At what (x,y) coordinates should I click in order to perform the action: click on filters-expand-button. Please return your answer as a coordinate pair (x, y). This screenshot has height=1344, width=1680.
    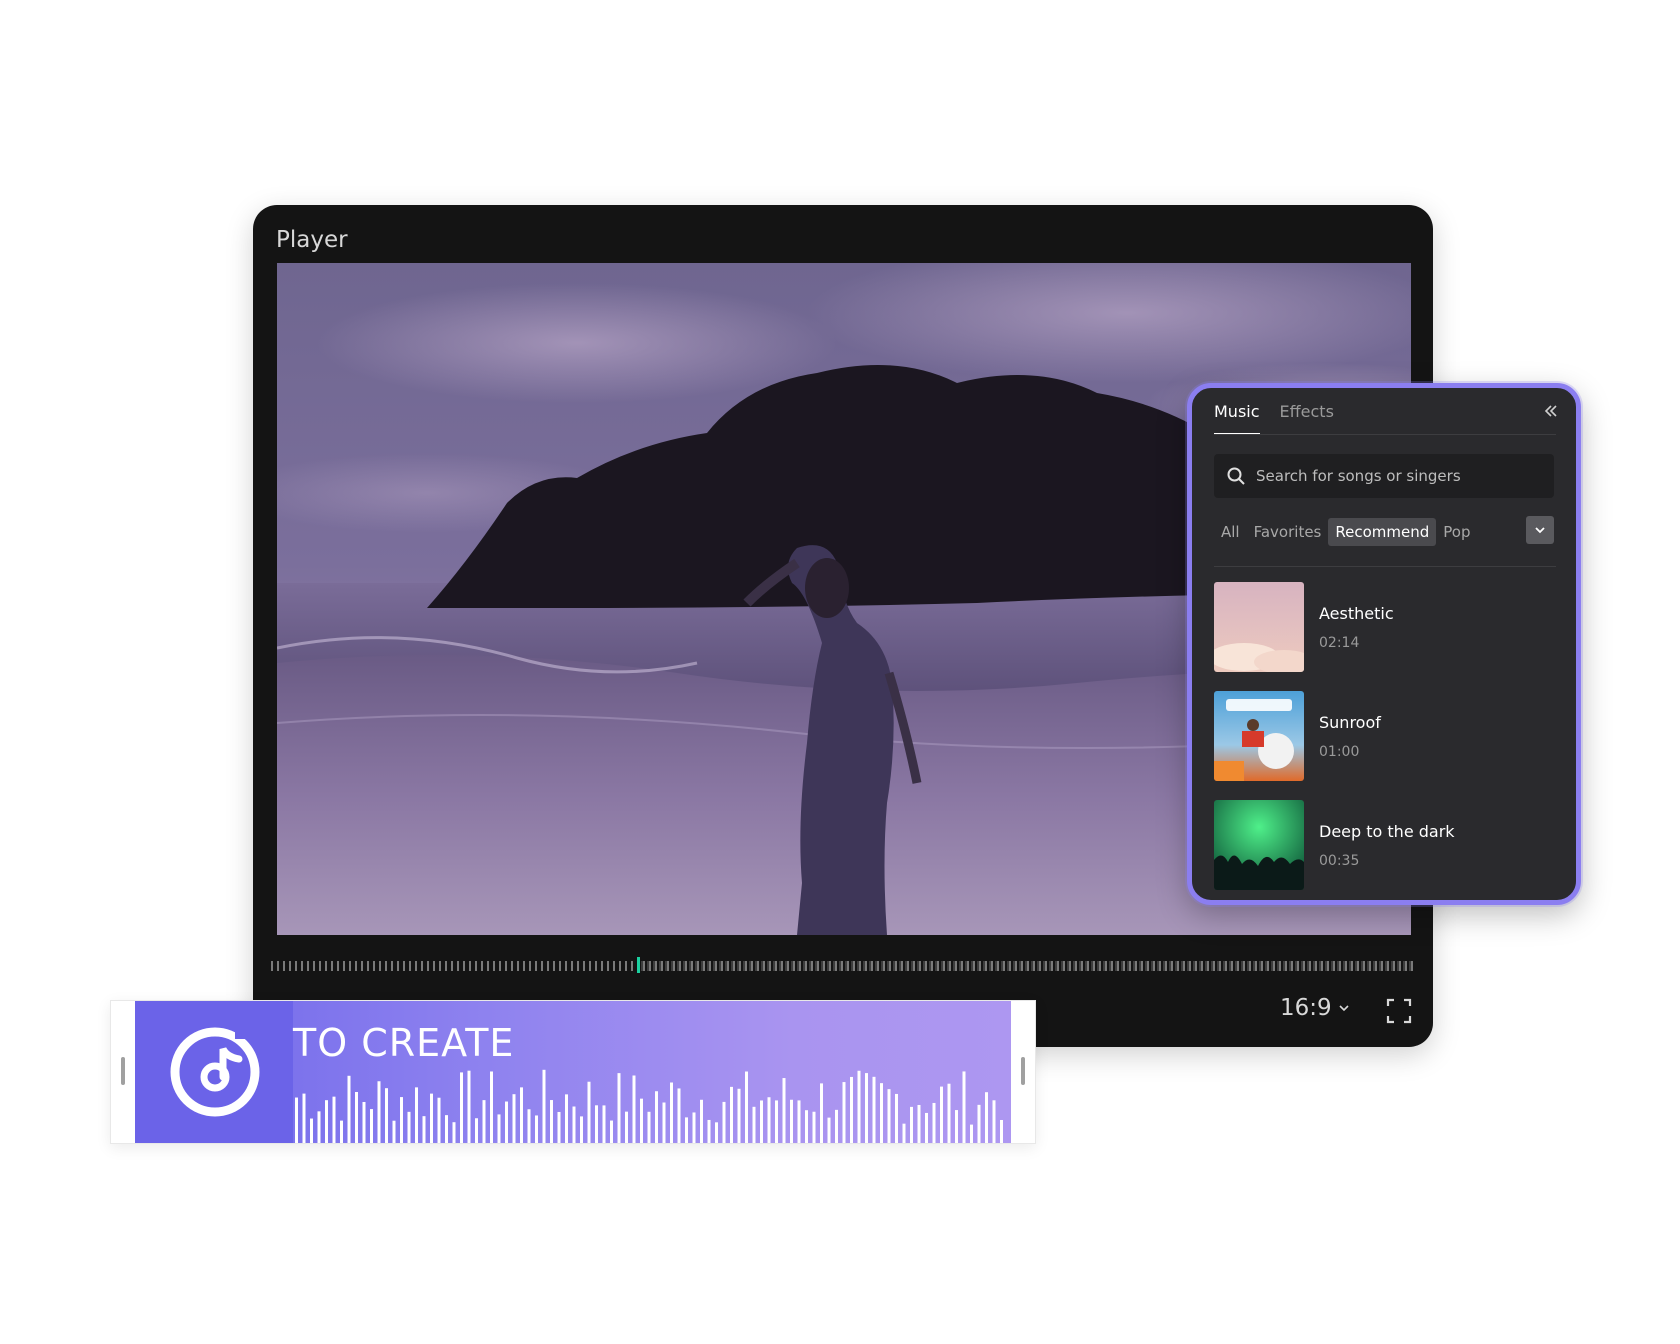
    Looking at the image, I should click on (1540, 530).